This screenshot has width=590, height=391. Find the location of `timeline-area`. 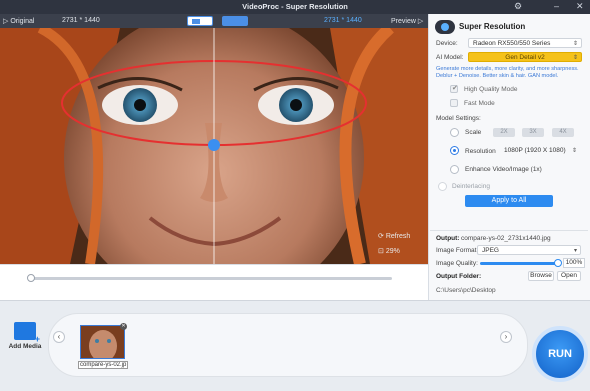

timeline-area is located at coordinates (214, 282).